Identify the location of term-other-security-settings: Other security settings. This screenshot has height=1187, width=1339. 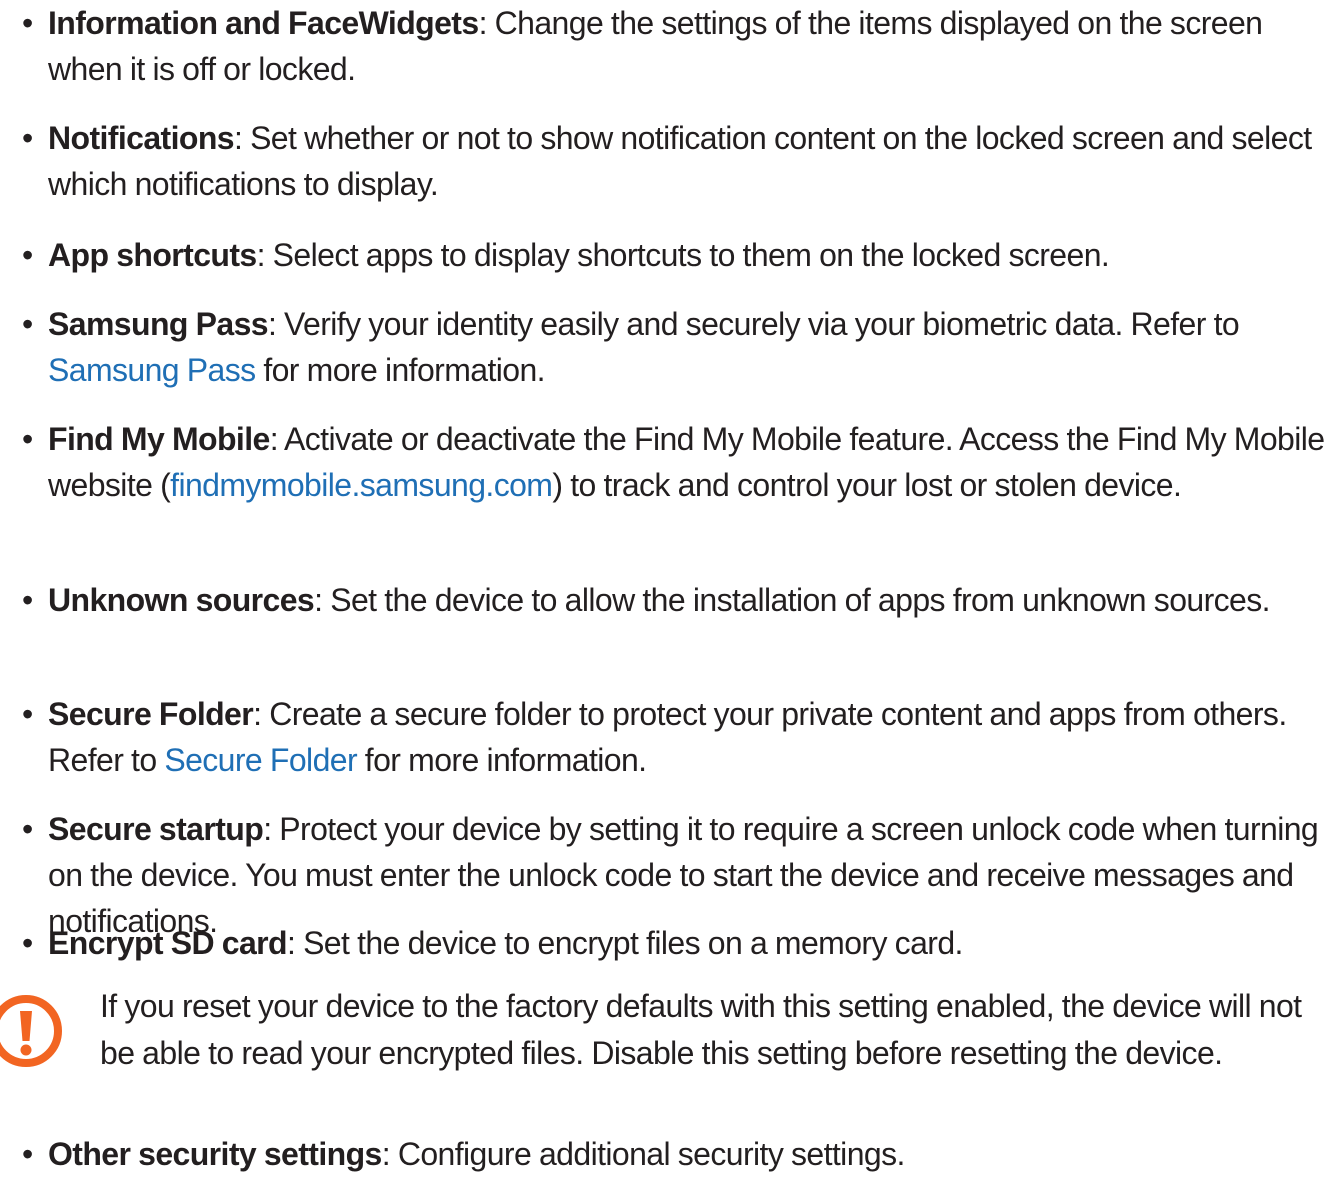
(215, 1154).